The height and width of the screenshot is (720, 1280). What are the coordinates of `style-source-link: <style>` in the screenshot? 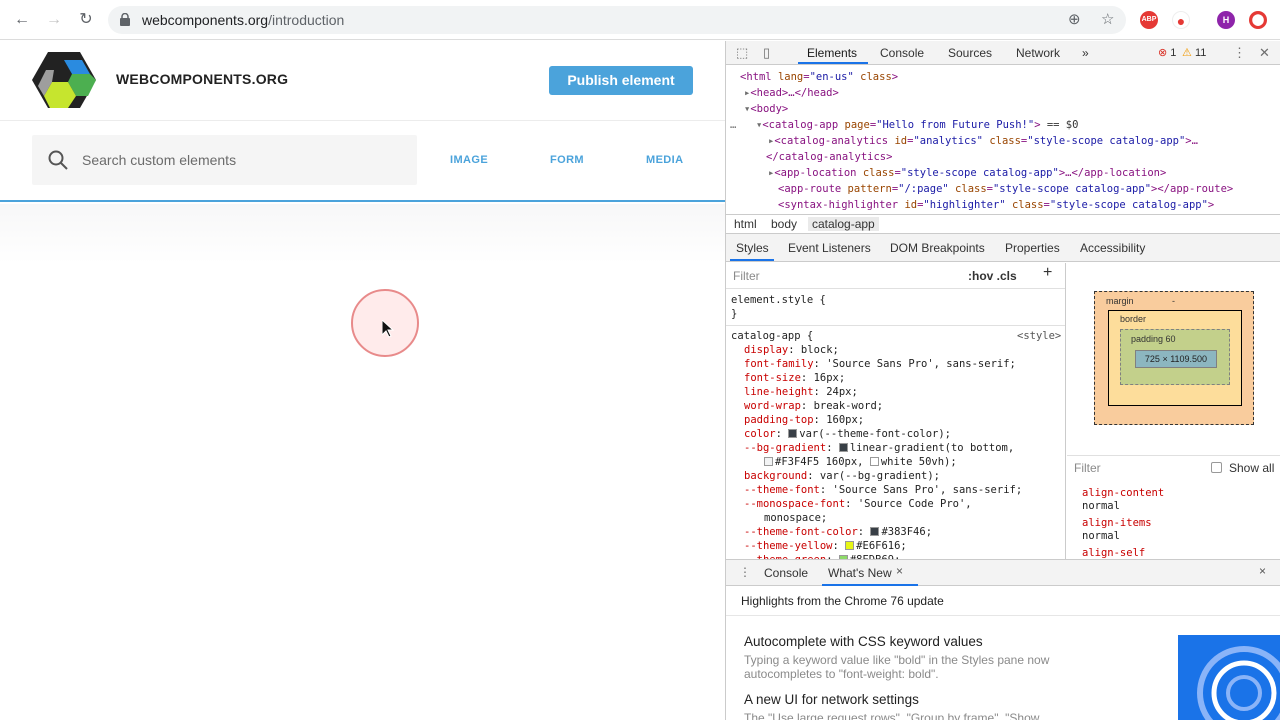 It's located at (1039, 336).